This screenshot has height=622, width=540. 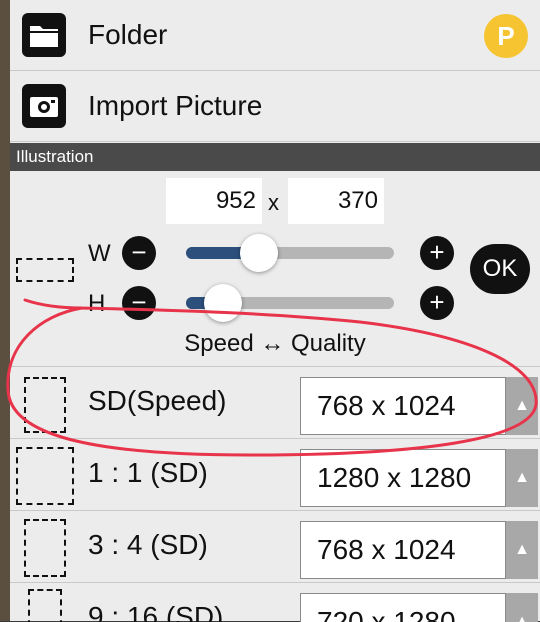 I want to click on width-decrease-button: −, so click(x=139, y=253).